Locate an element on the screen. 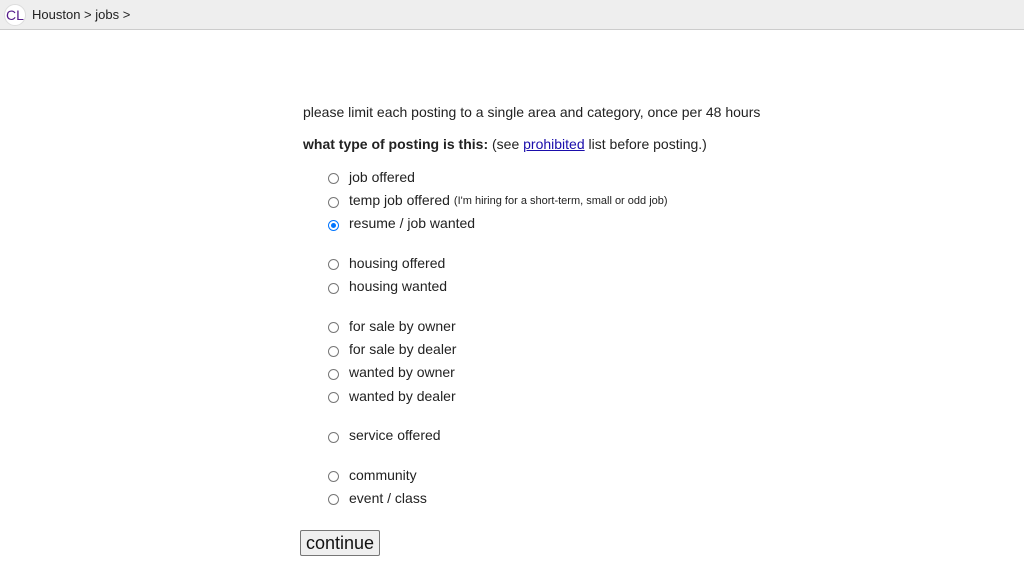 Image resolution: width=1024 pixels, height=576 pixels. breadcrumb: Houston > jobs > is located at coordinates (81, 14).